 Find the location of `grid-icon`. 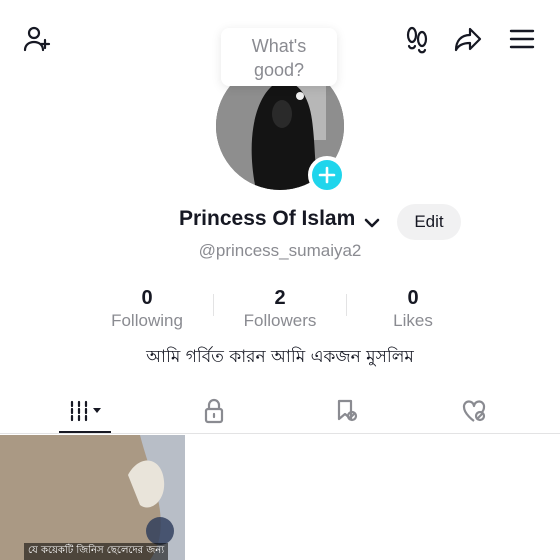

grid-icon is located at coordinates (85, 411).